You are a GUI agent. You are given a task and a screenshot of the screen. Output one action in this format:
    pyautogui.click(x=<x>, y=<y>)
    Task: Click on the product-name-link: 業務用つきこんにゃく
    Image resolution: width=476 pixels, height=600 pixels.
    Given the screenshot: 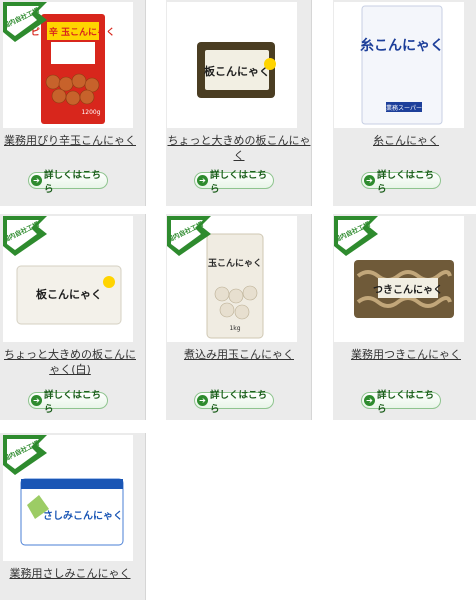 What is the action you would take?
    pyautogui.click(x=404, y=354)
    